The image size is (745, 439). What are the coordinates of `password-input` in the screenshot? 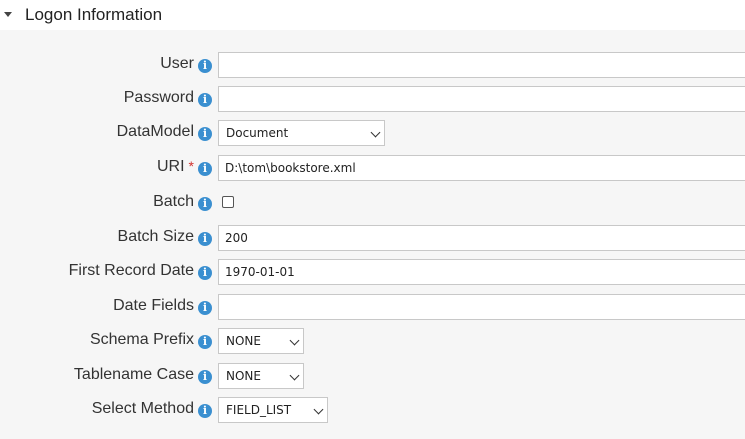 It's located at (481, 99).